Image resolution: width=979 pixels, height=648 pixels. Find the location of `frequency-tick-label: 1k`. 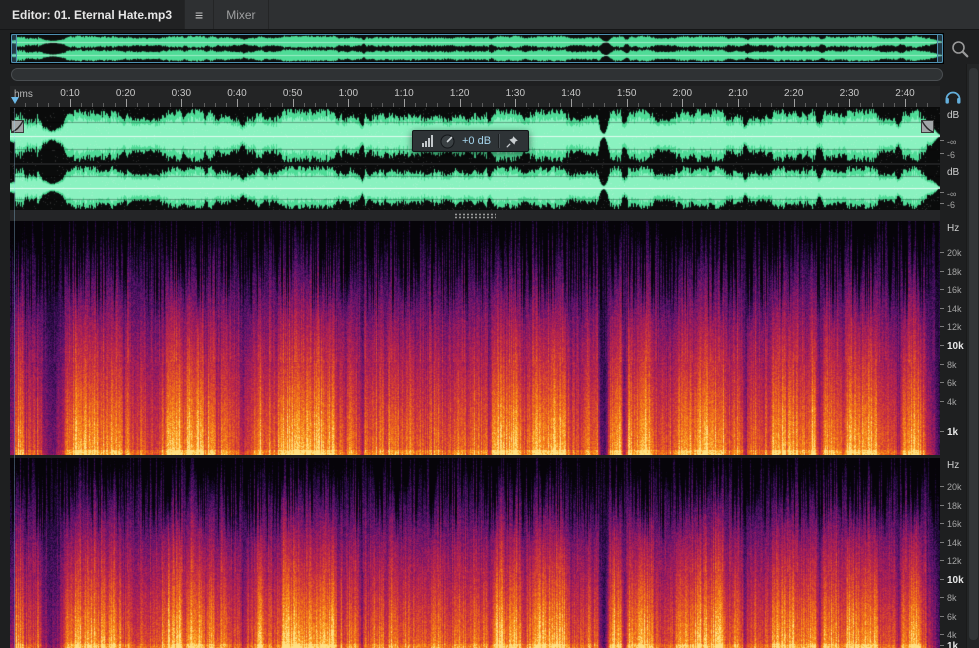

frequency-tick-label: 1k is located at coordinates (953, 644).